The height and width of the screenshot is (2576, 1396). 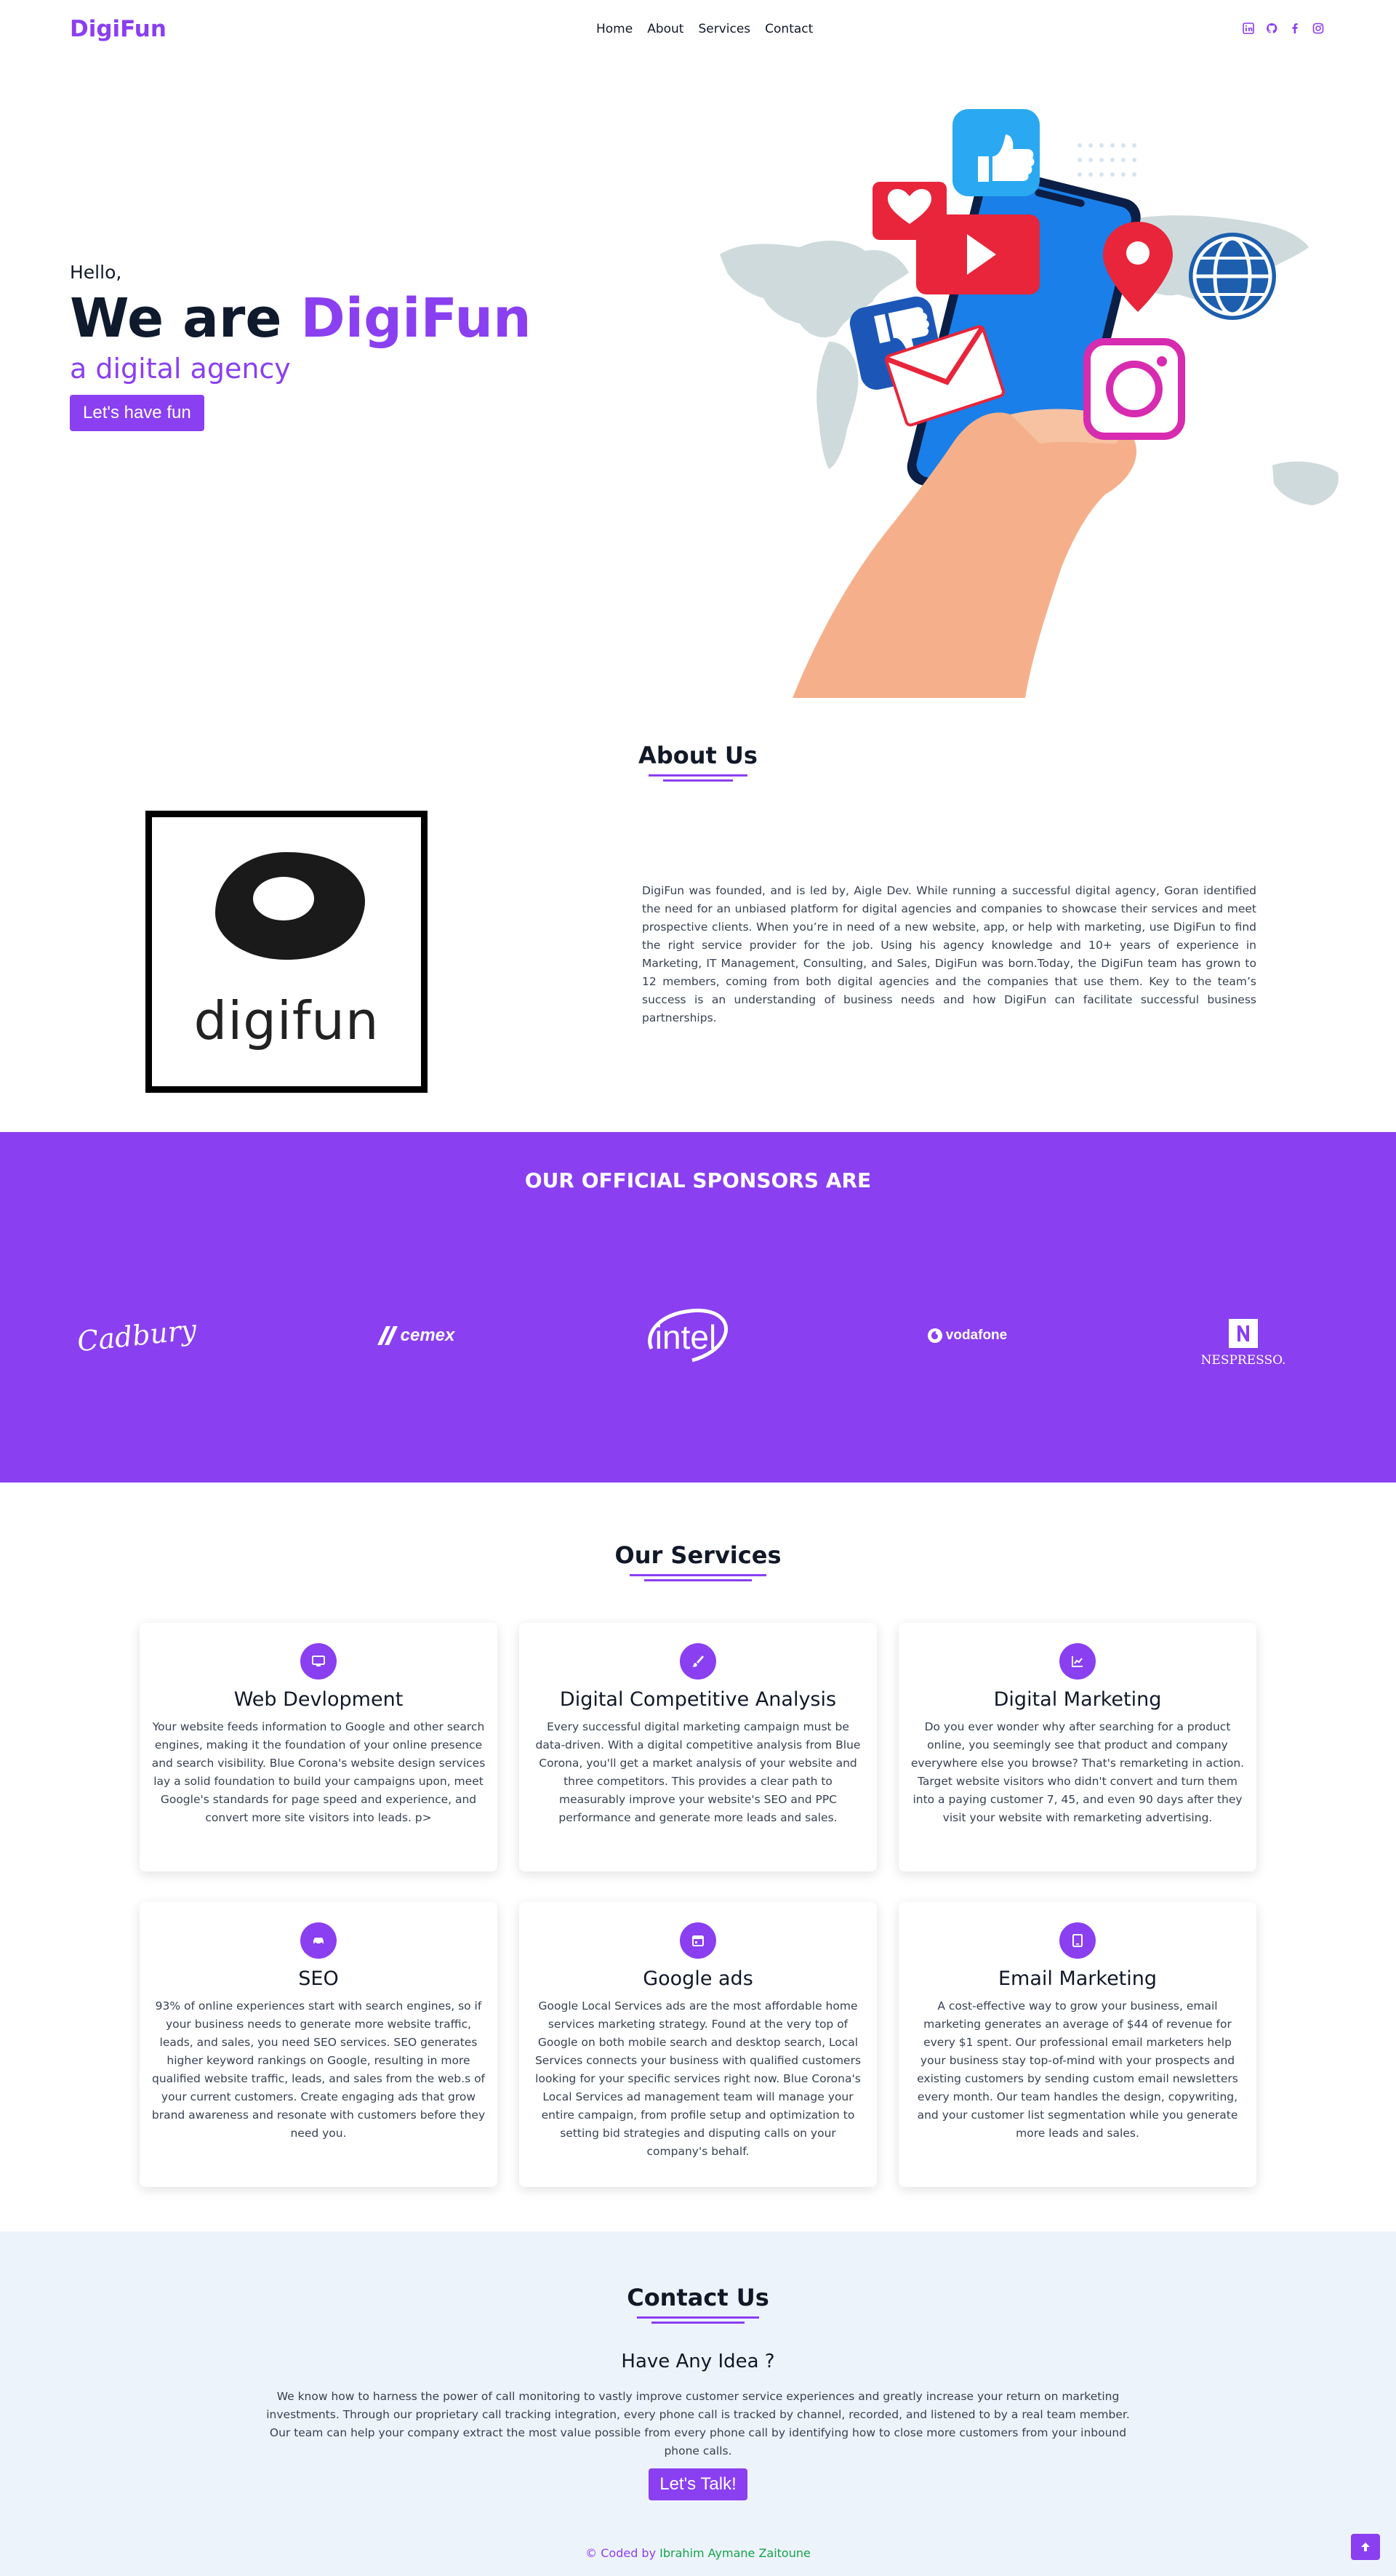 What do you see at coordinates (1134, 389) in the screenshot?
I see `instagram-logo-icon` at bounding box center [1134, 389].